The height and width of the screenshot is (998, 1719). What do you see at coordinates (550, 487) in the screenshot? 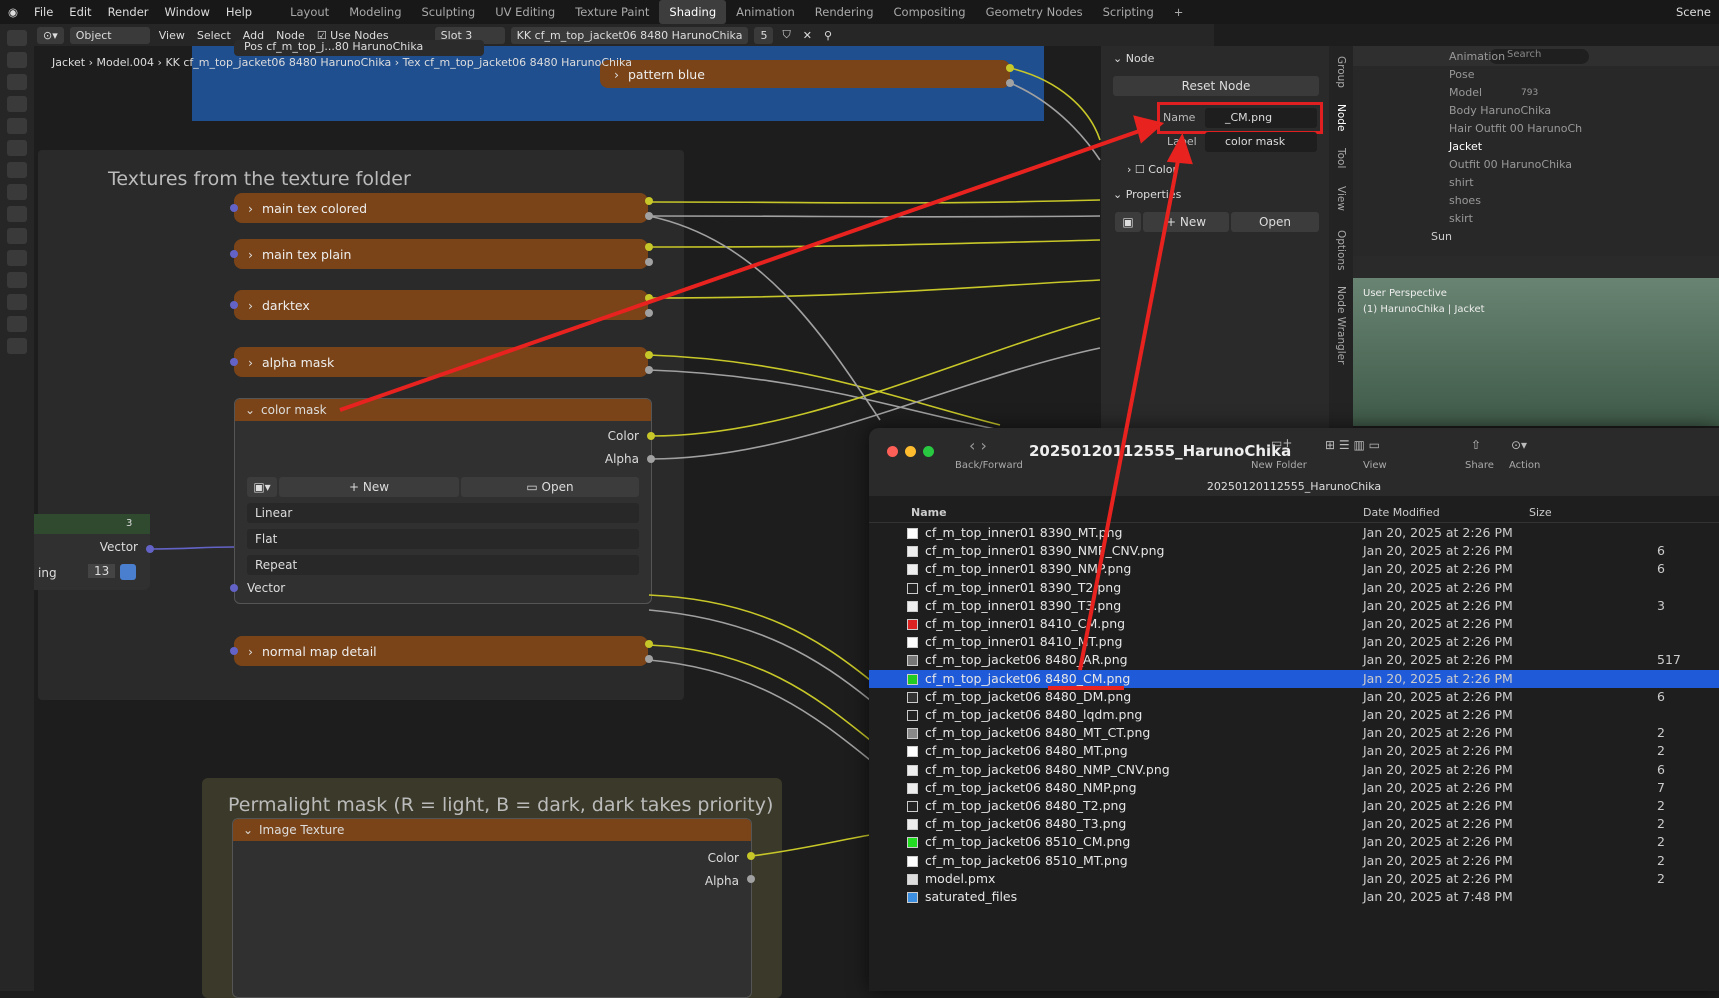
I see `open-image-button: ▭ Open` at bounding box center [550, 487].